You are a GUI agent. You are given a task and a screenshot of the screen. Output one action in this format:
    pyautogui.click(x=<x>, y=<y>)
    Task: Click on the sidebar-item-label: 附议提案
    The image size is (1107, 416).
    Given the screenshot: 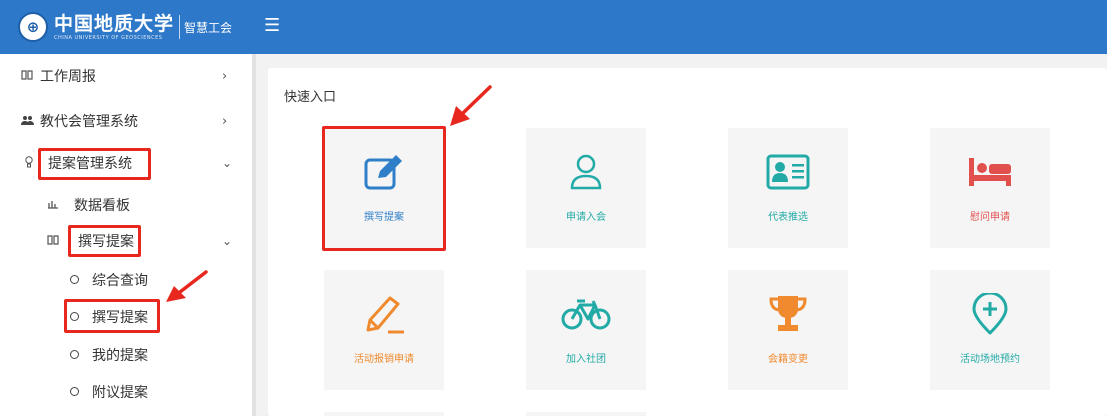 What is the action you would take?
    pyautogui.click(x=120, y=393)
    